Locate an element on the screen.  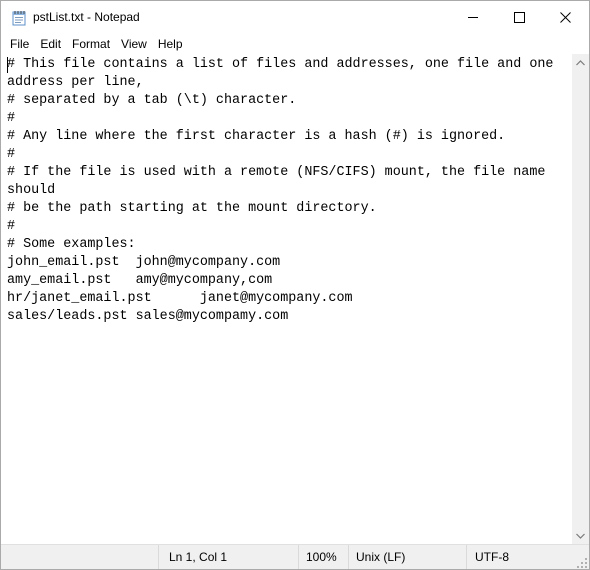
maximize-button is located at coordinates (519, 17).